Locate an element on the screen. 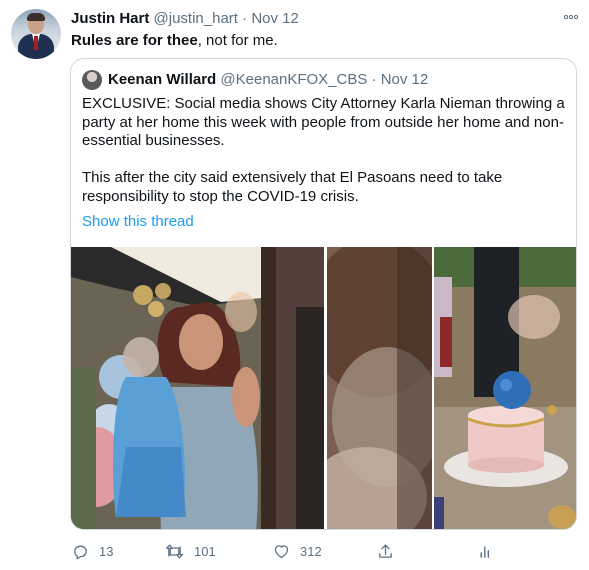 This screenshot has height=570, width=589. reply-icon is located at coordinates (80, 552).